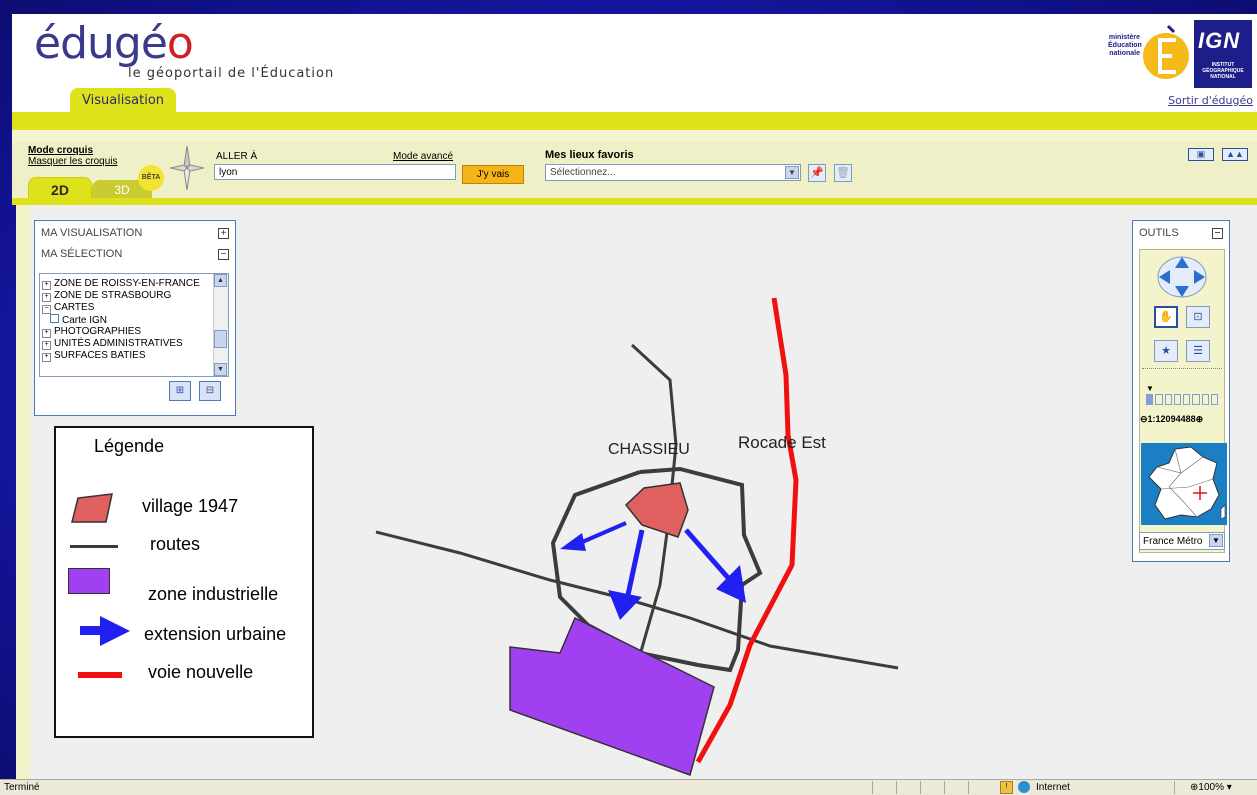  Describe the element at coordinates (175, 544) in the screenshot. I see `legend-label-routes: routes` at that location.